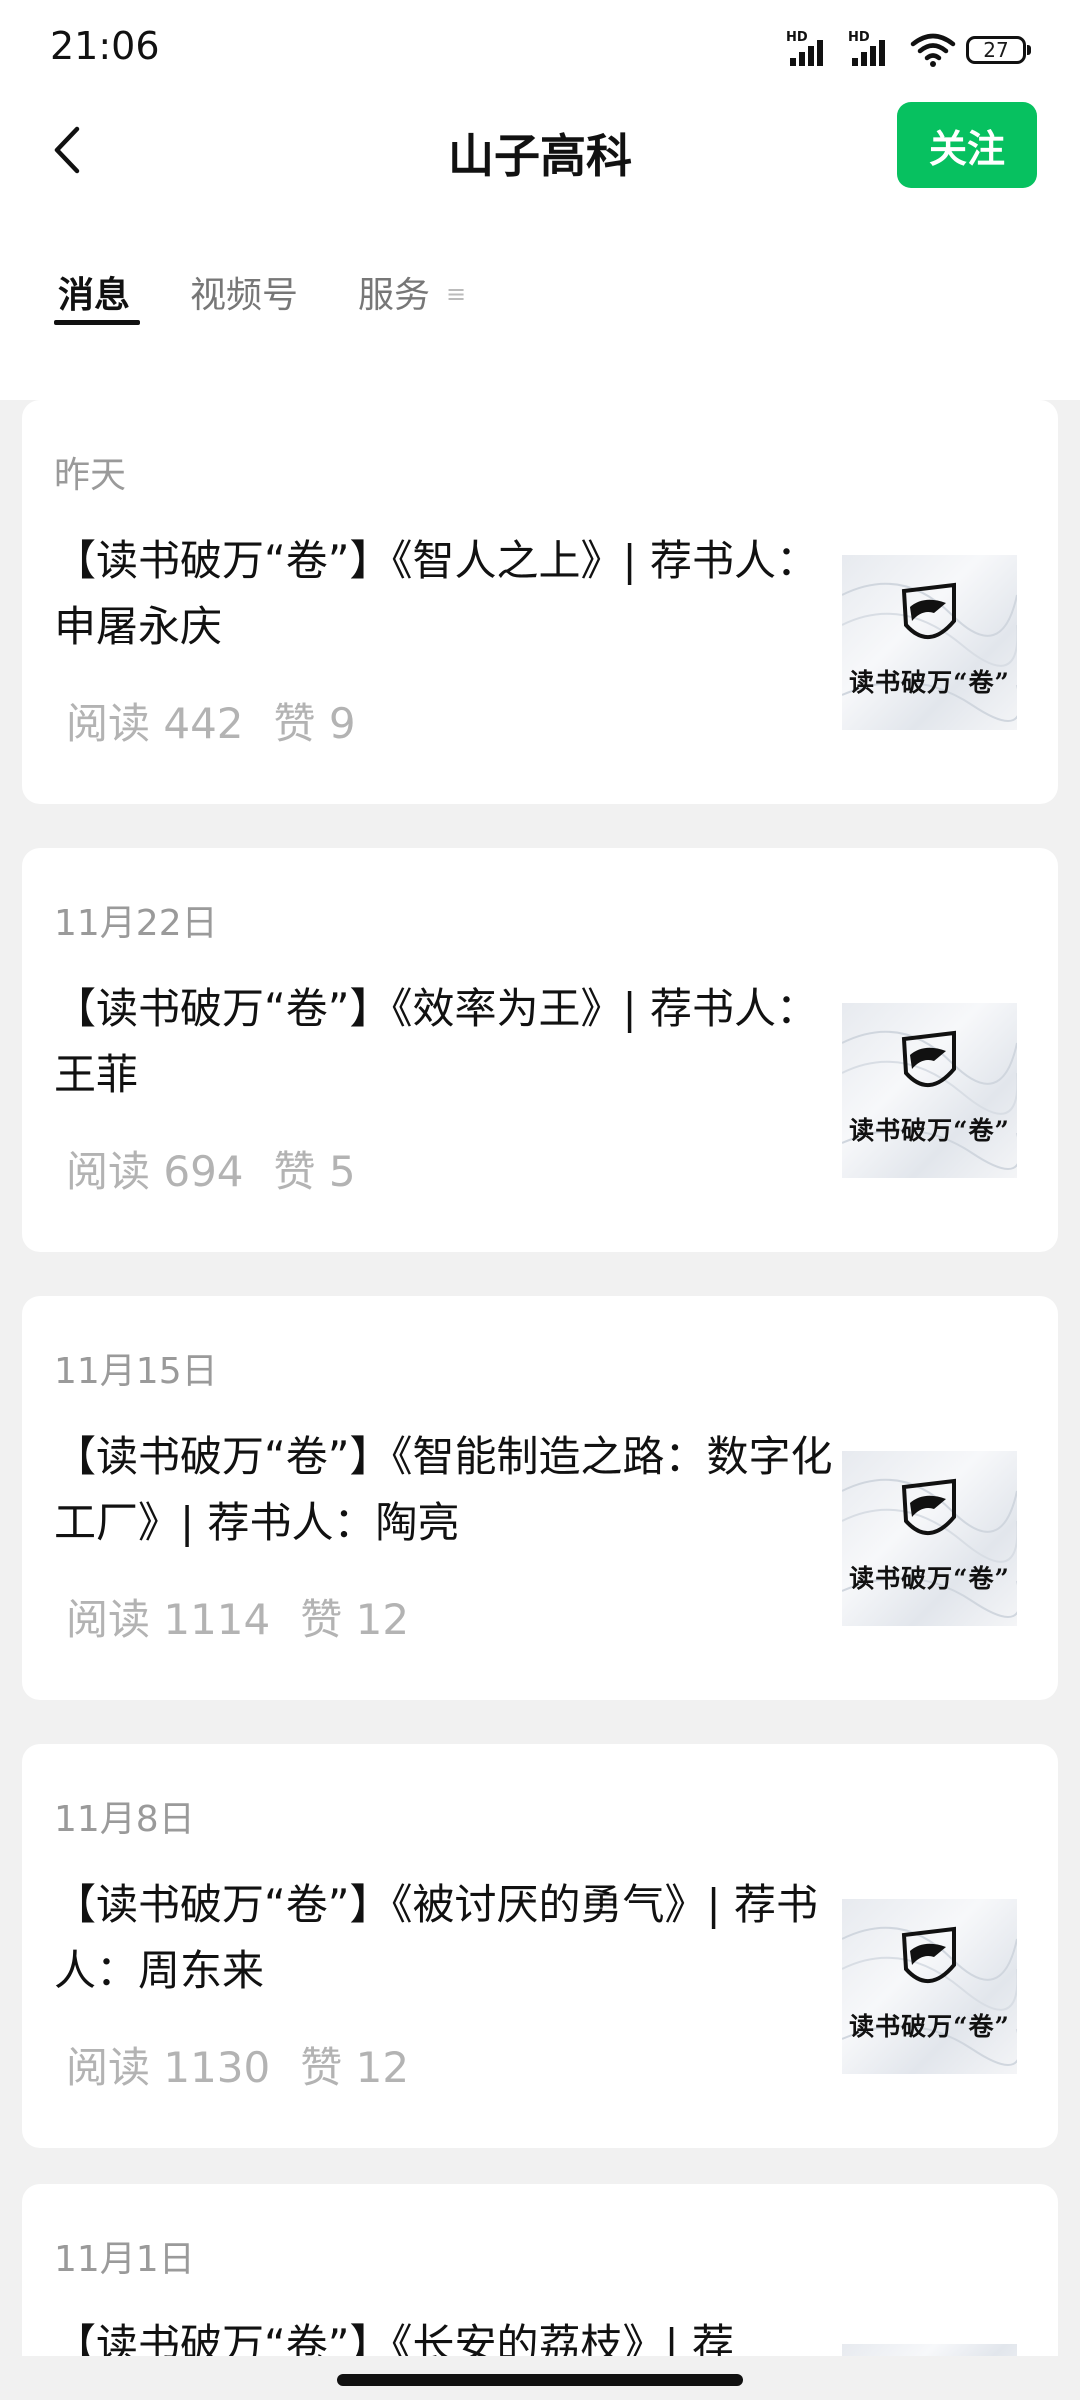 Image resolution: width=1080 pixels, height=2400 pixels. I want to click on wifi-icon, so click(933, 50).